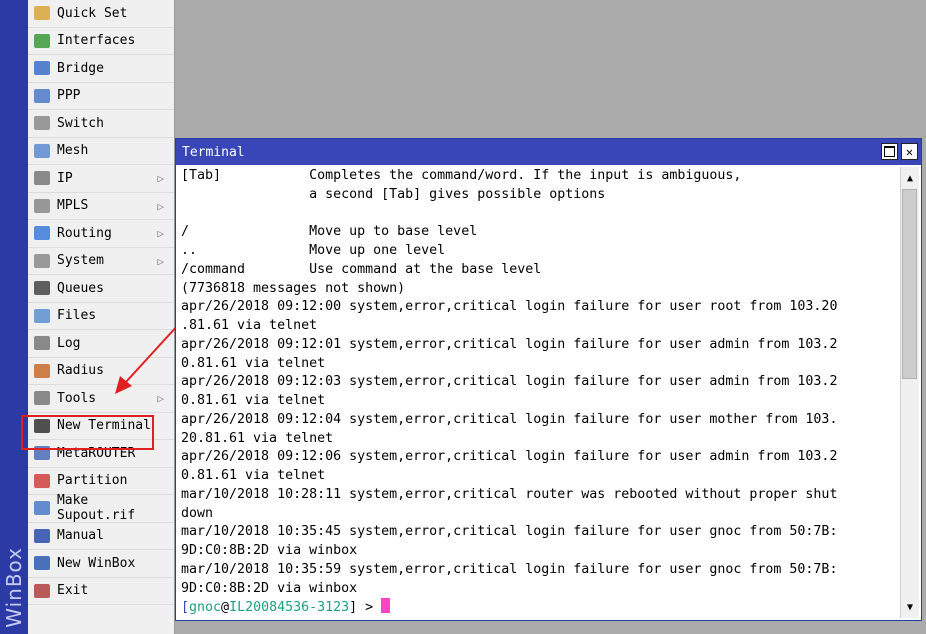 Image resolution: width=926 pixels, height=634 pixels. I want to click on scroll-down-button: ▼, so click(910, 607).